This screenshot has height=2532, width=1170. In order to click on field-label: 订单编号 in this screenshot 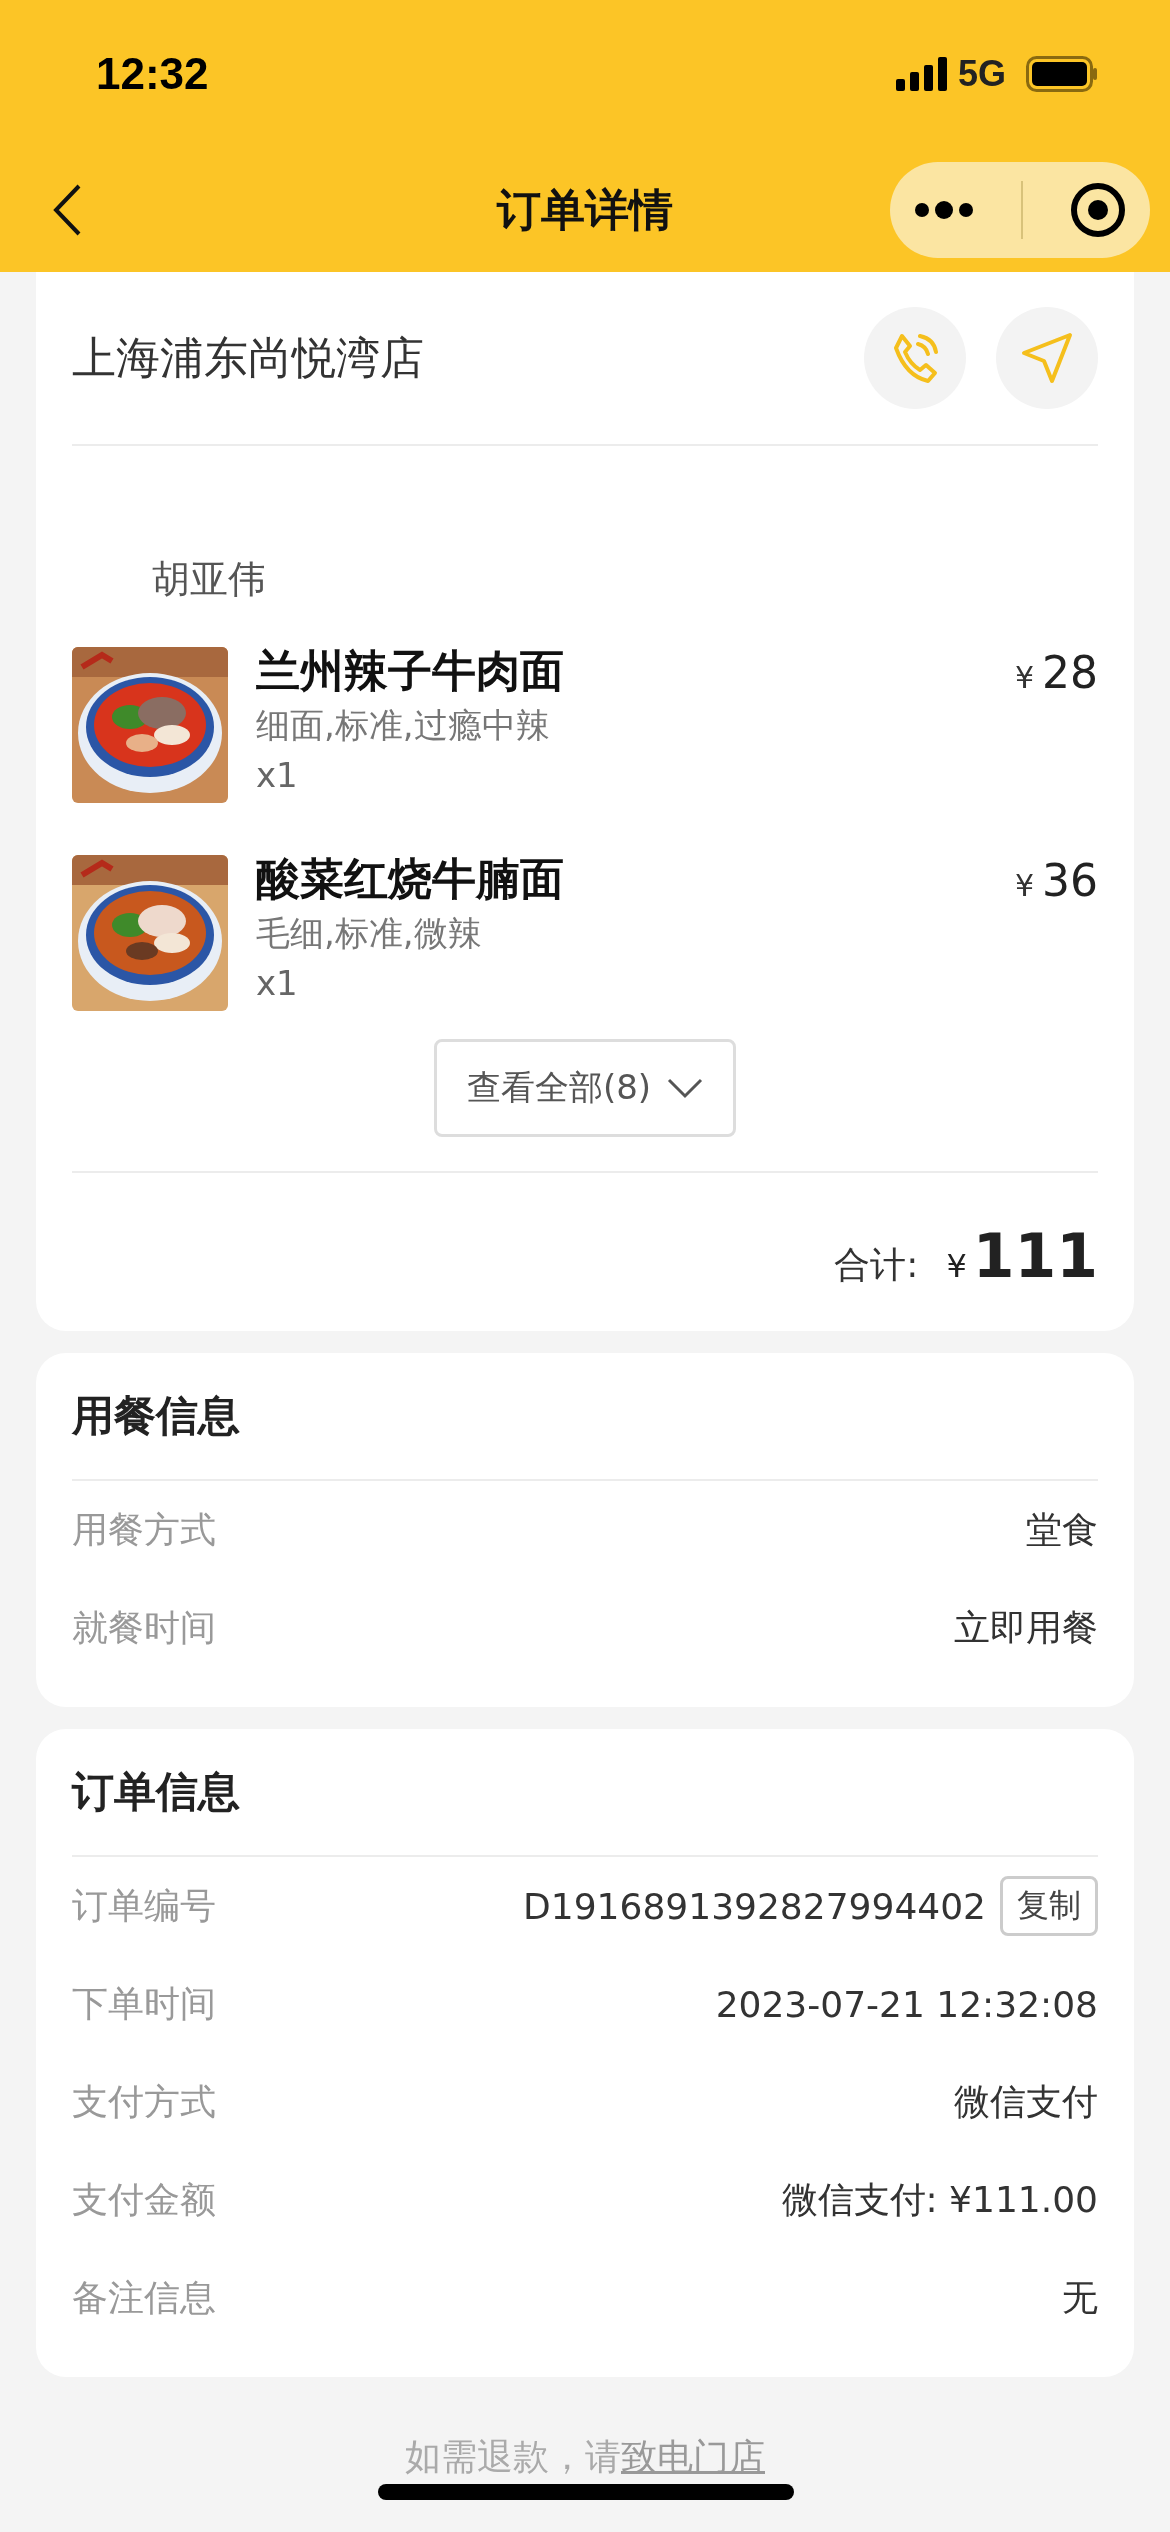, I will do `click(144, 1905)`.